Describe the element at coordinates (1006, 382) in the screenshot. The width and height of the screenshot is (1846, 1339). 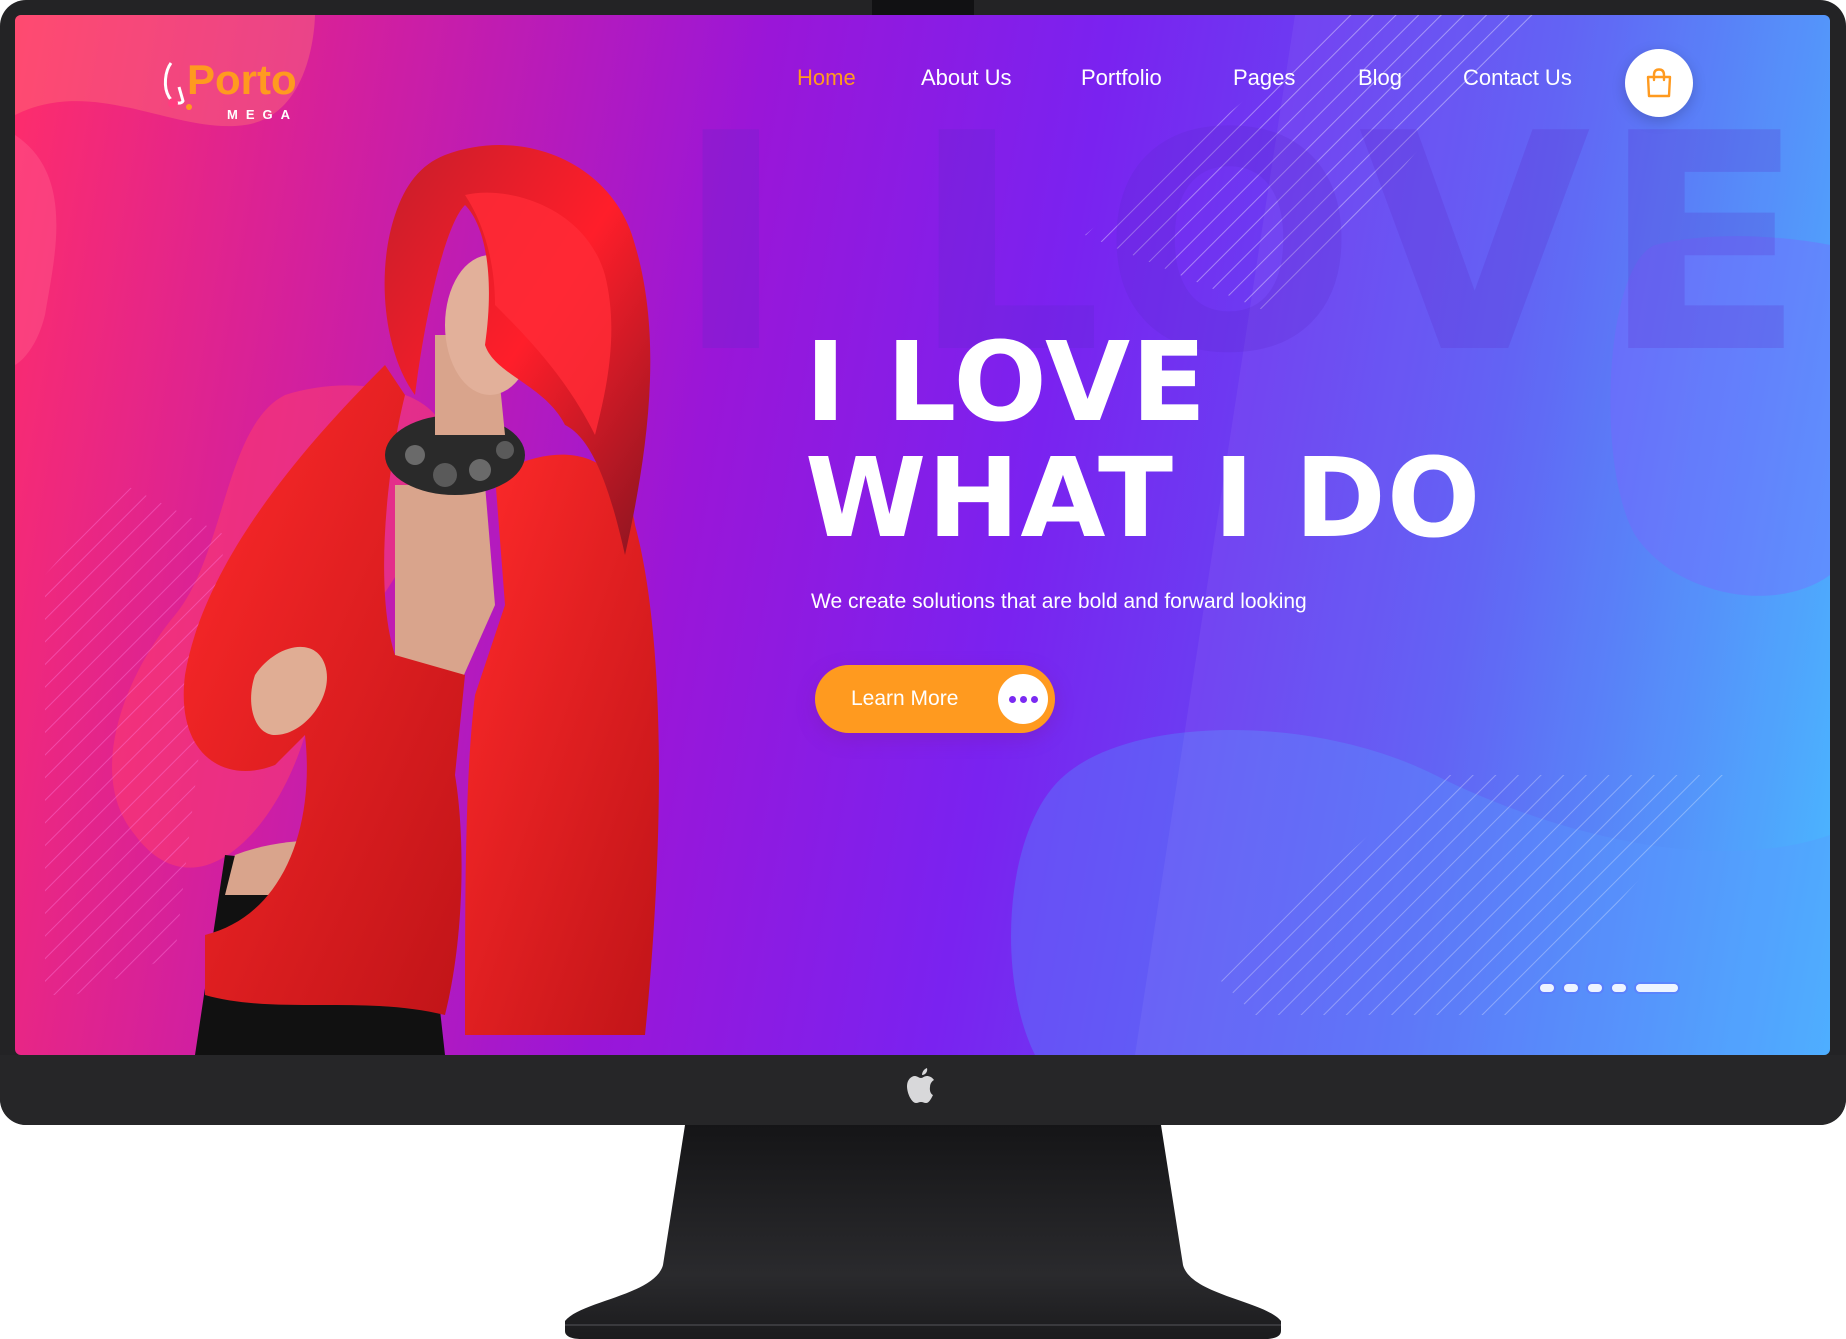
I see `hero-title-line1: I LOVE` at that location.